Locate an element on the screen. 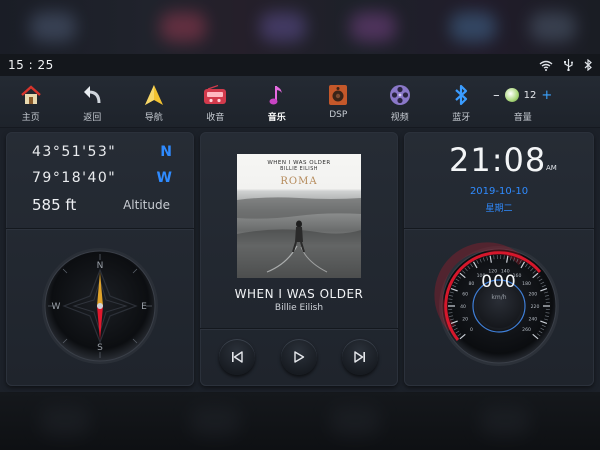 This screenshot has width=600, height=450. speedometer-tick-label: 220 is located at coordinates (535, 307).